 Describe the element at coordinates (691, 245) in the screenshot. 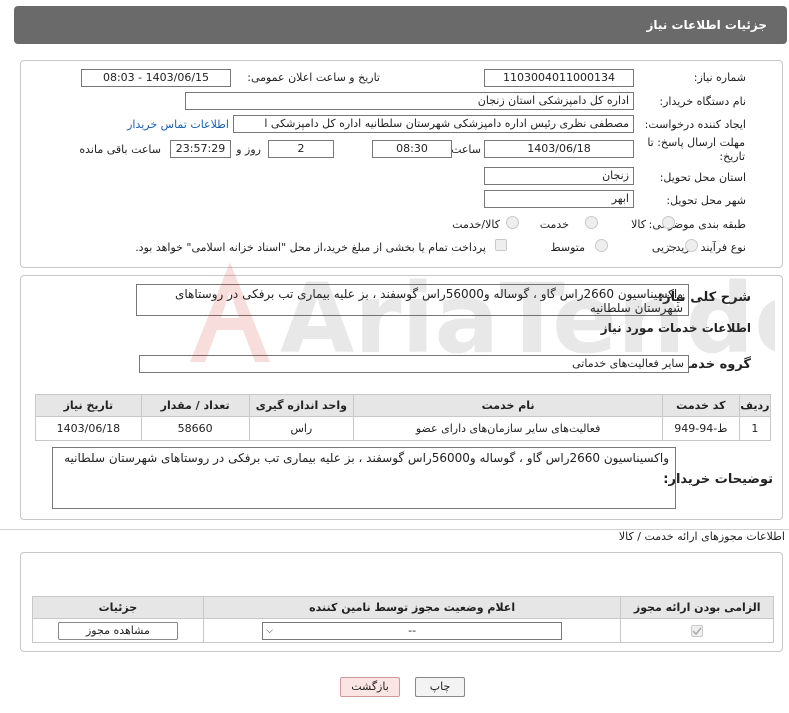

I see `process-partial-radio` at that location.